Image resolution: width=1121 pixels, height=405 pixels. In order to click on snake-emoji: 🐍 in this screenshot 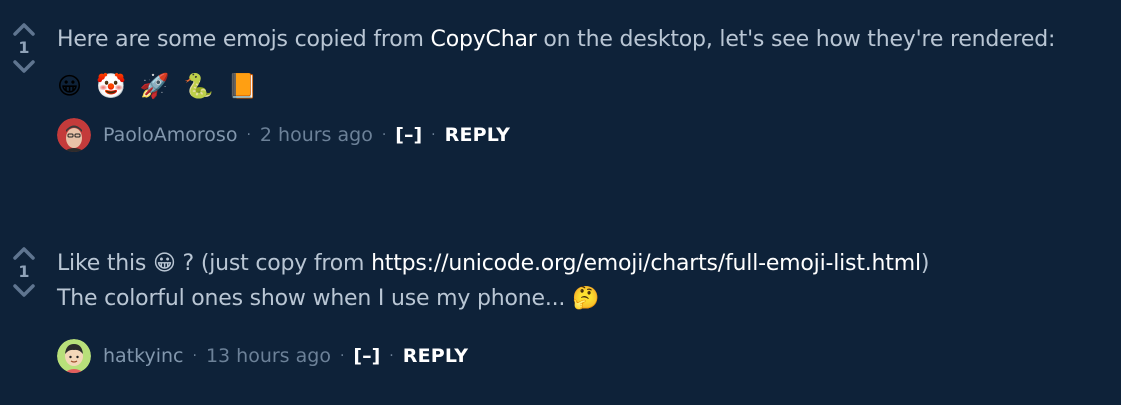, I will do `click(198, 86)`.